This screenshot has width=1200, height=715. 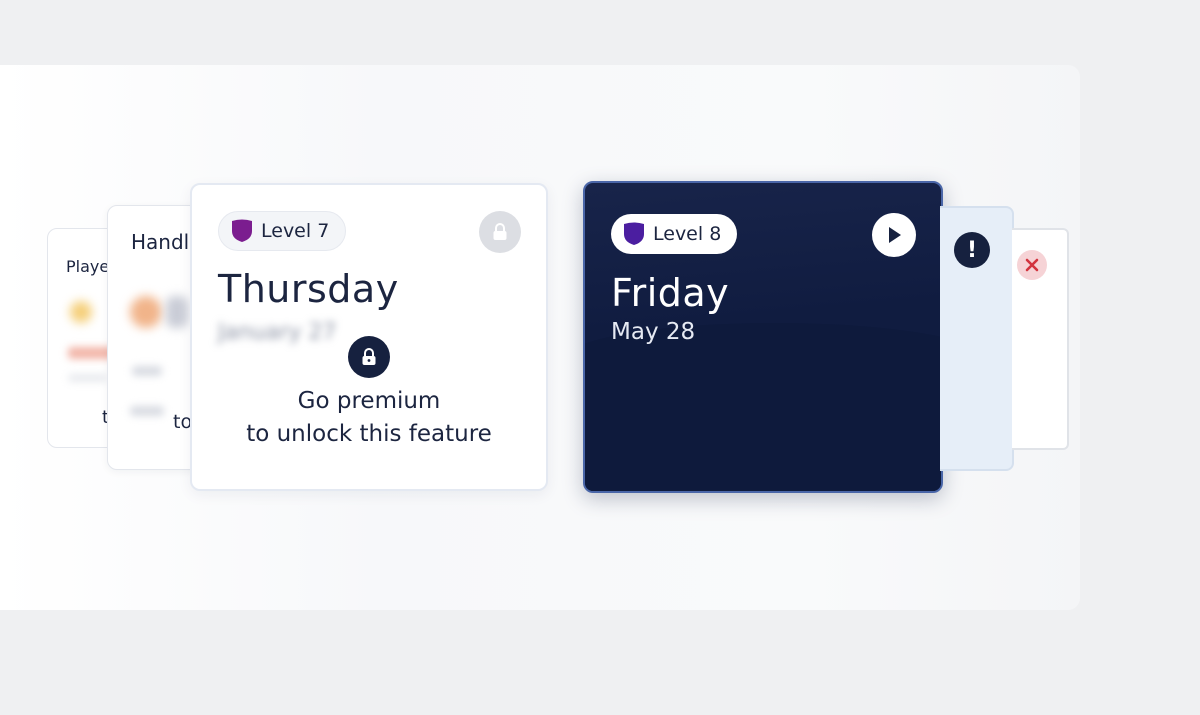 I want to click on date-label: January 27, so click(x=277, y=332).